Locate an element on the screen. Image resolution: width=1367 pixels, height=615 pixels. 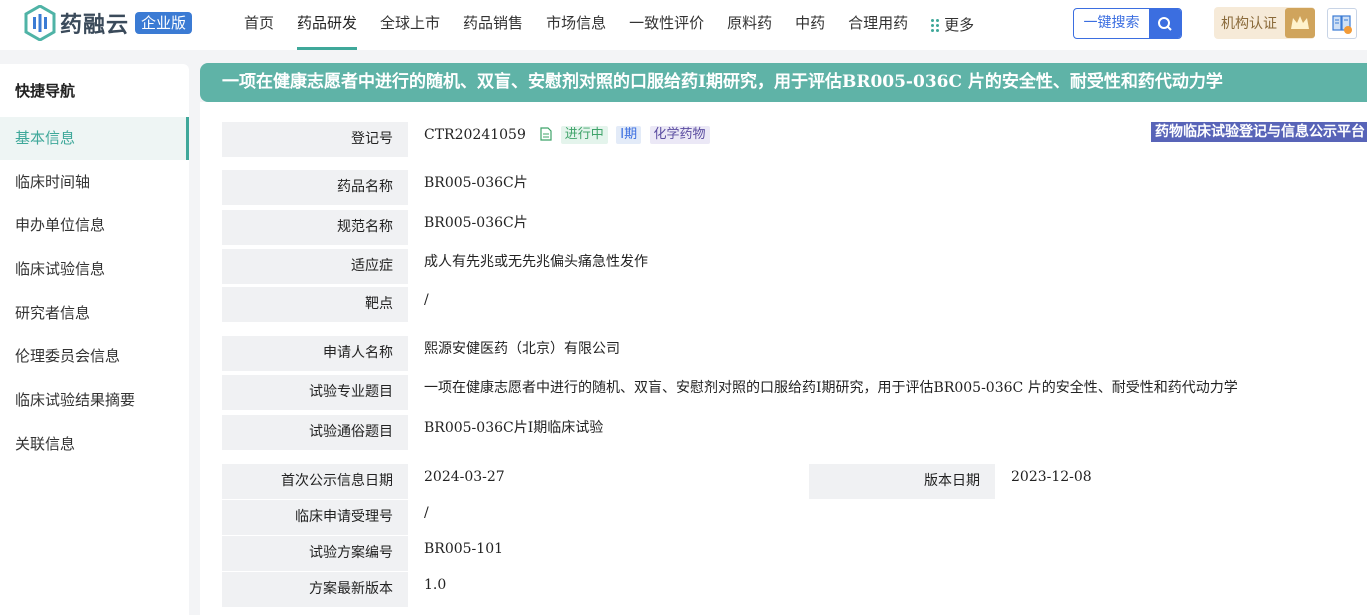
book-icon is located at coordinates (1342, 24).